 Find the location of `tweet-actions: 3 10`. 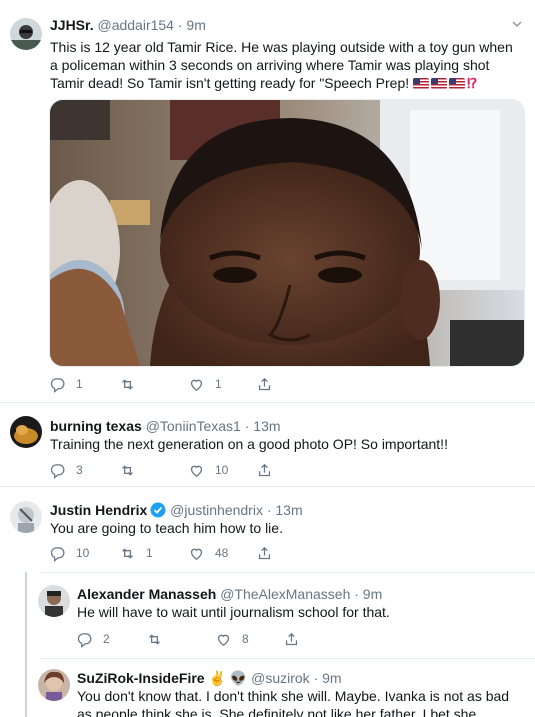

tweet-actions: 3 10 is located at coordinates (199, 470).